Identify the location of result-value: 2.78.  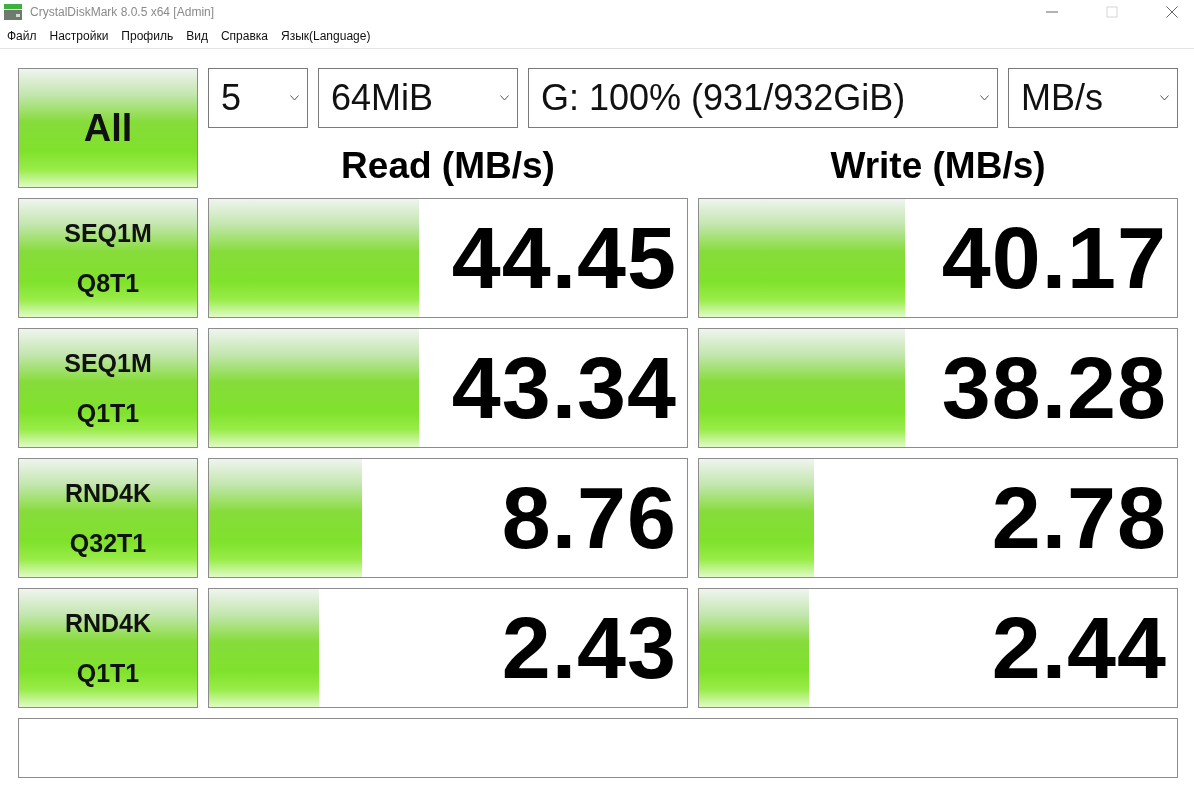
(1079, 518).